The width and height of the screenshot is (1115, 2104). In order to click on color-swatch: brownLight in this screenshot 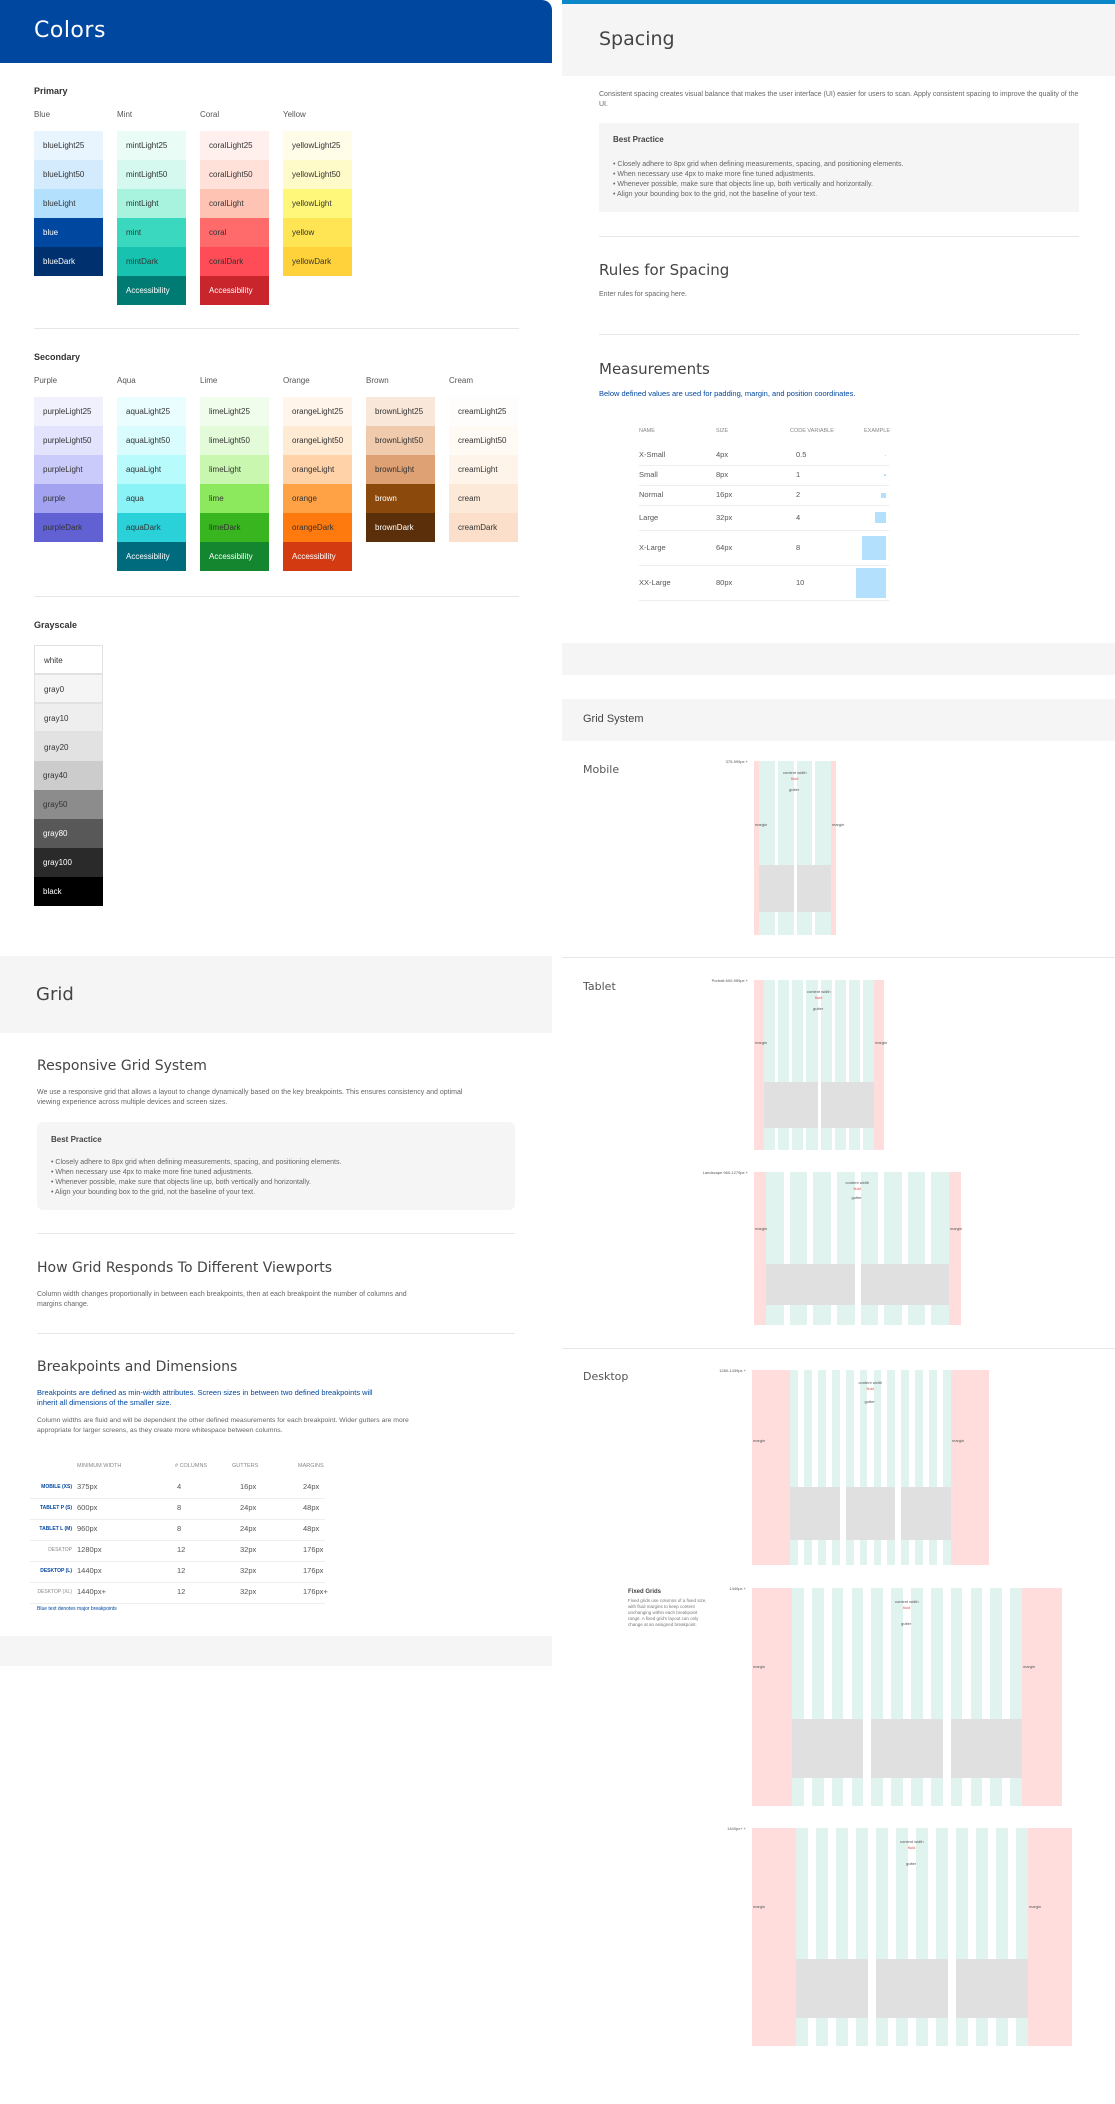, I will do `click(400, 469)`.